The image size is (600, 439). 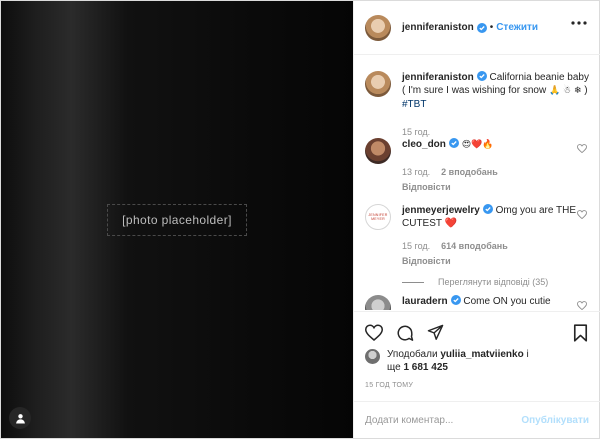 I want to click on comment-text: 😍❤️🔥, so click(x=477, y=145).